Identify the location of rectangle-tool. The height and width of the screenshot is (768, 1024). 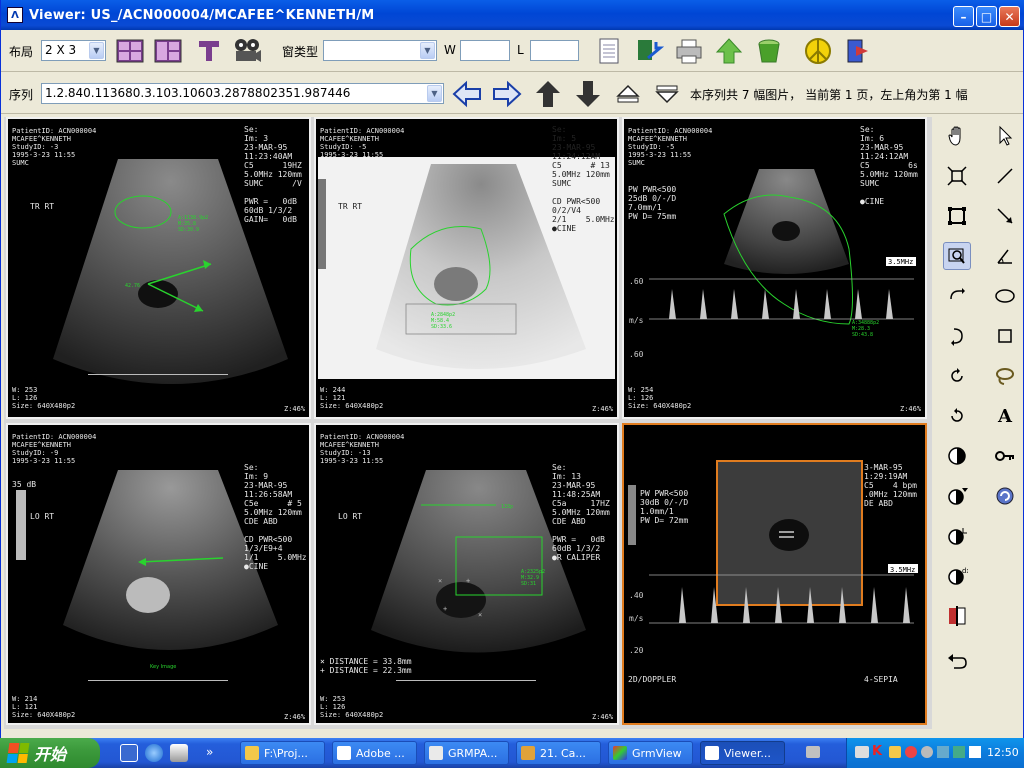
(1005, 336).